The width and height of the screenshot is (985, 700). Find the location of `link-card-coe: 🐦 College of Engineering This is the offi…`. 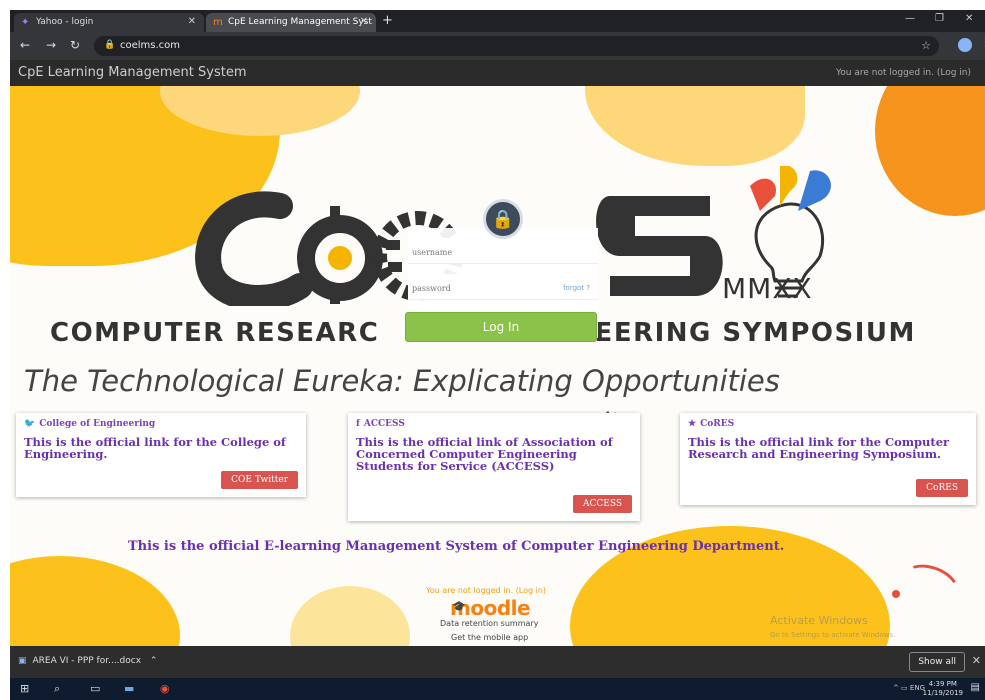

link-card-coe: 🐦 College of Engineering This is the offi… is located at coordinates (161, 455).